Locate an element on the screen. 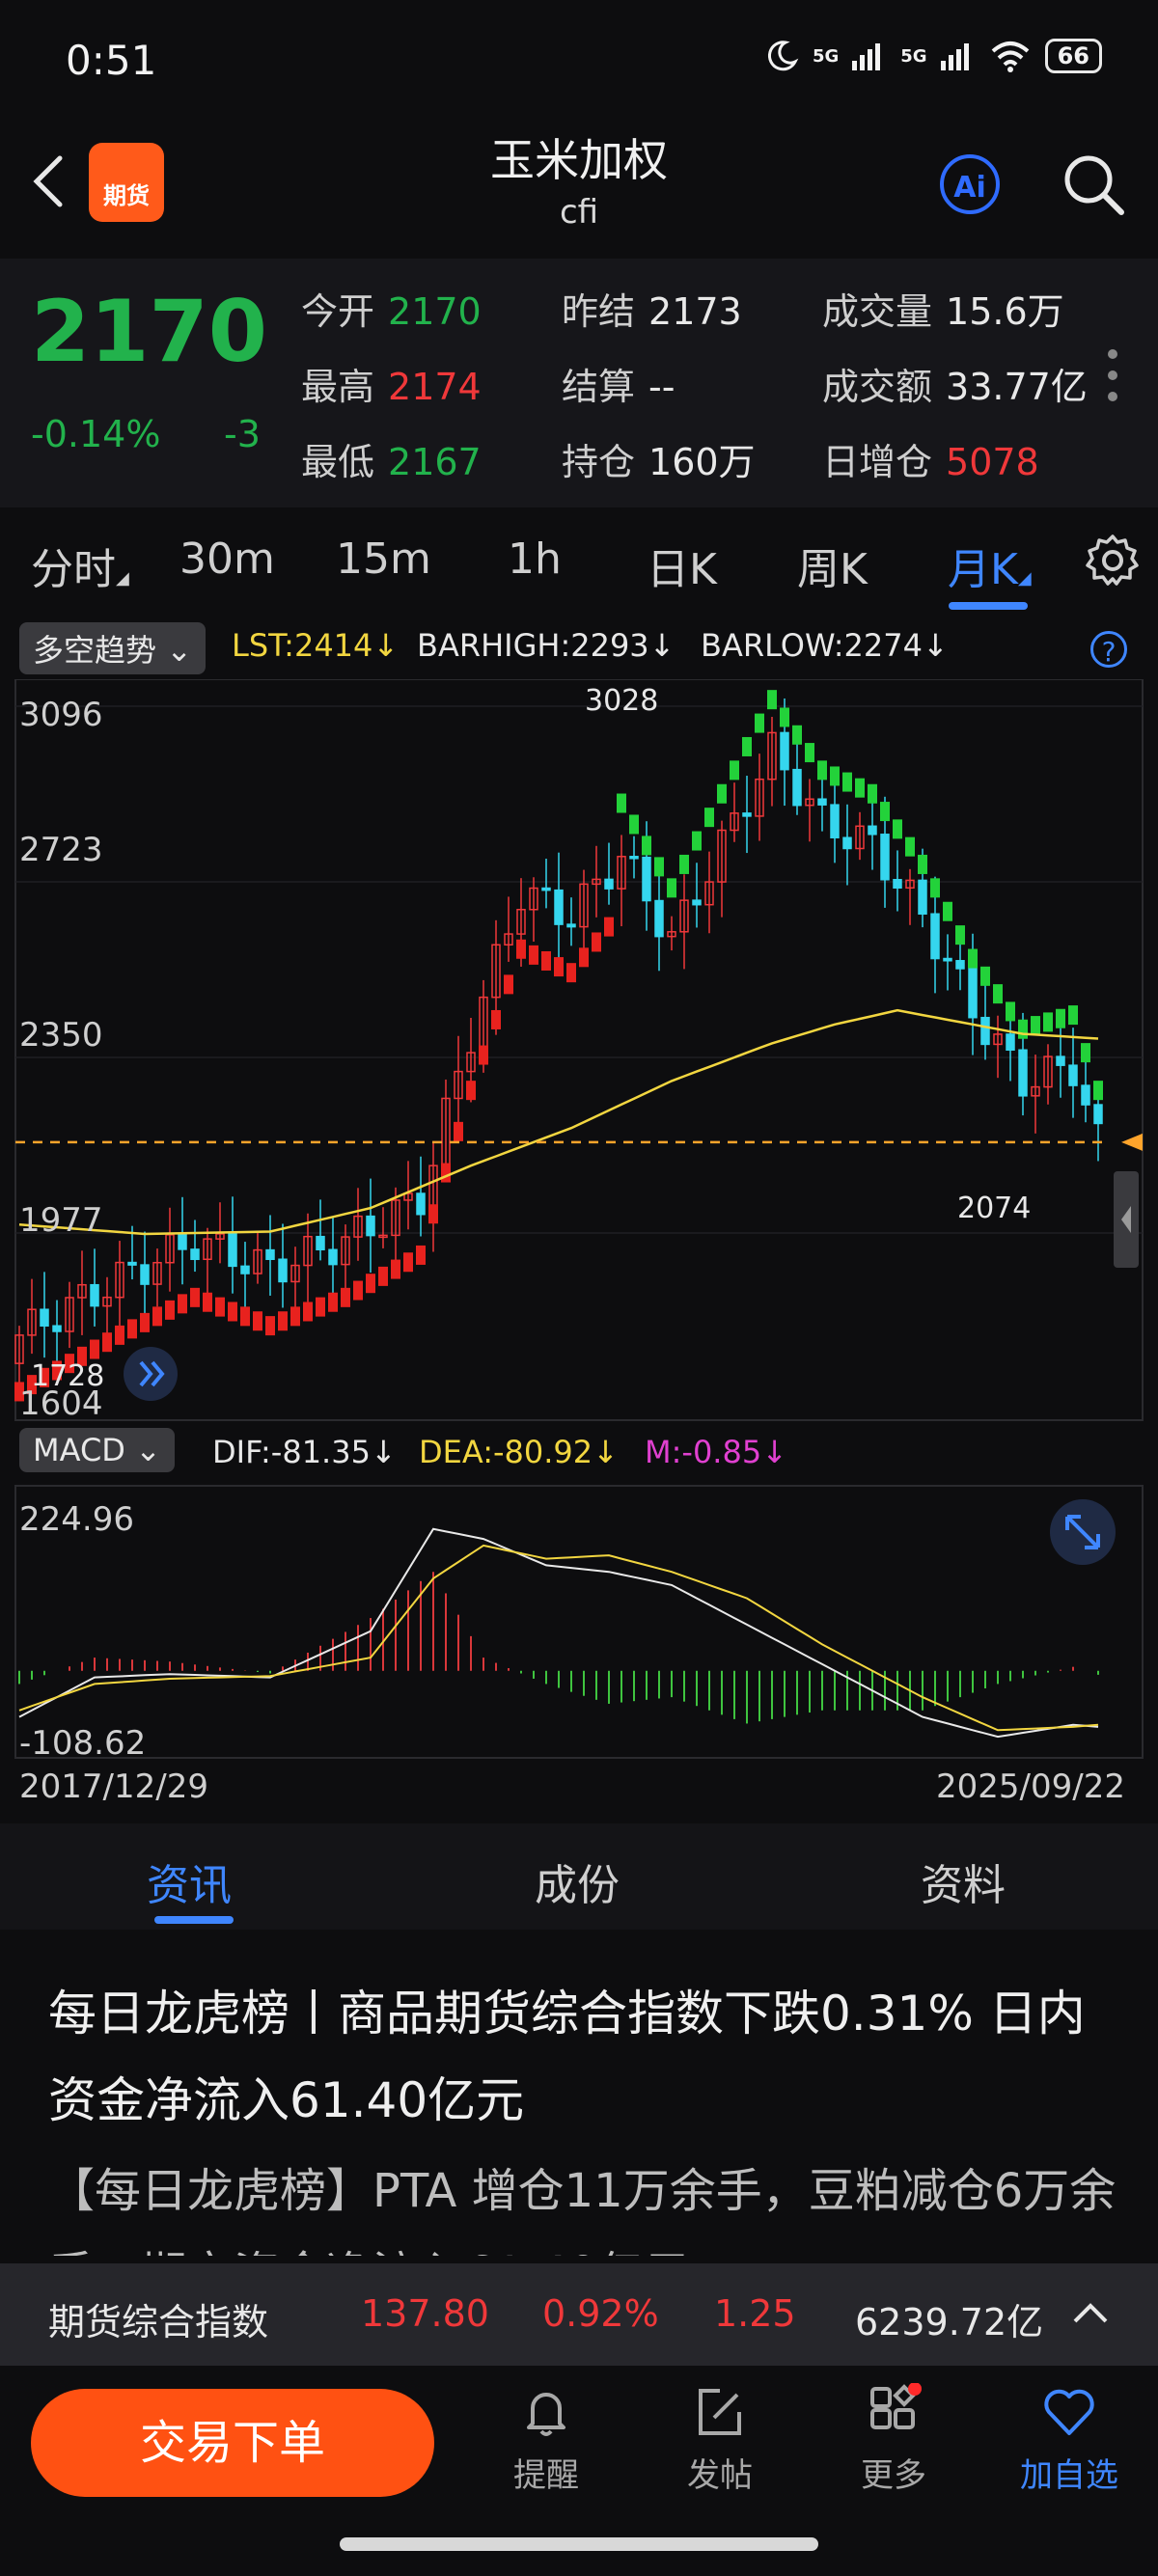 This screenshot has height=2576, width=1158. trade-order-button: 交易下单 is located at coordinates (232, 2443).